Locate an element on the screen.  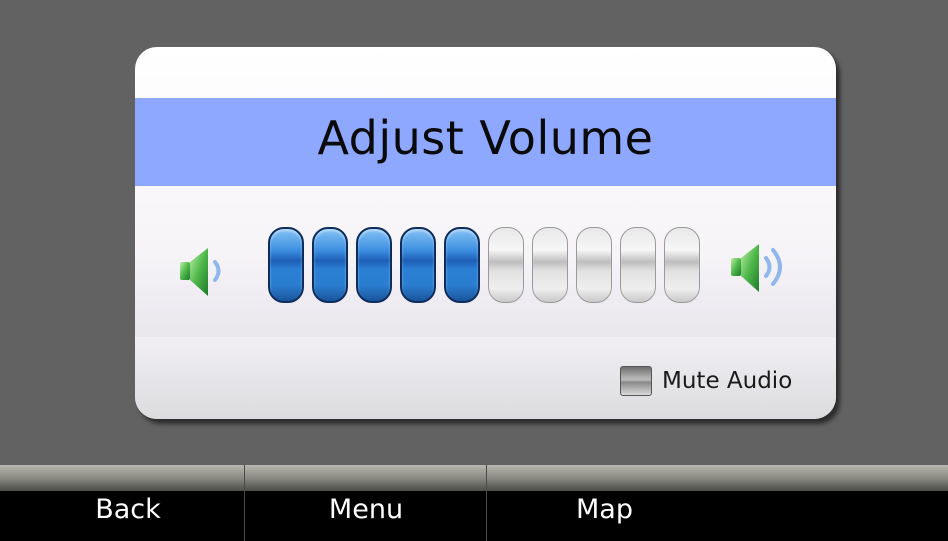
menu-button: Menu is located at coordinates (366, 503).